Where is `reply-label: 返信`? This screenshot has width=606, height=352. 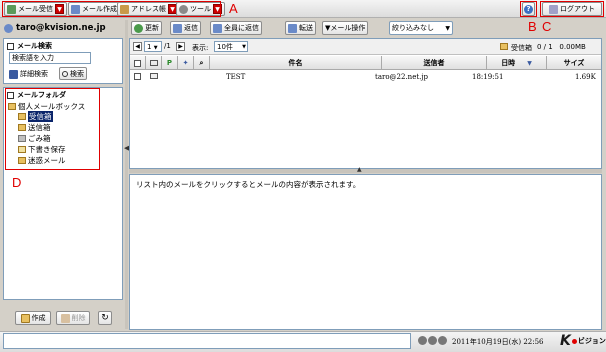 reply-label: 返信 is located at coordinates (191, 28).